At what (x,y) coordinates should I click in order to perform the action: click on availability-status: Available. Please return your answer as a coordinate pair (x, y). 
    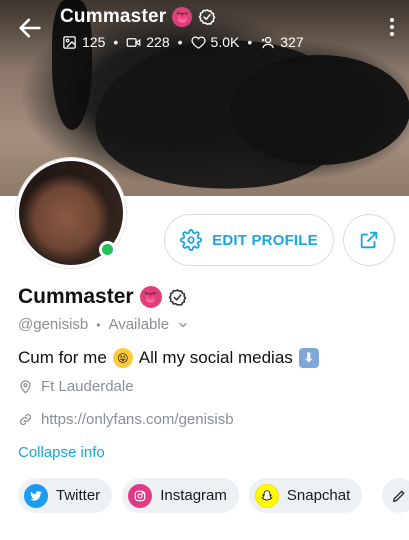
    Looking at the image, I should click on (138, 324).